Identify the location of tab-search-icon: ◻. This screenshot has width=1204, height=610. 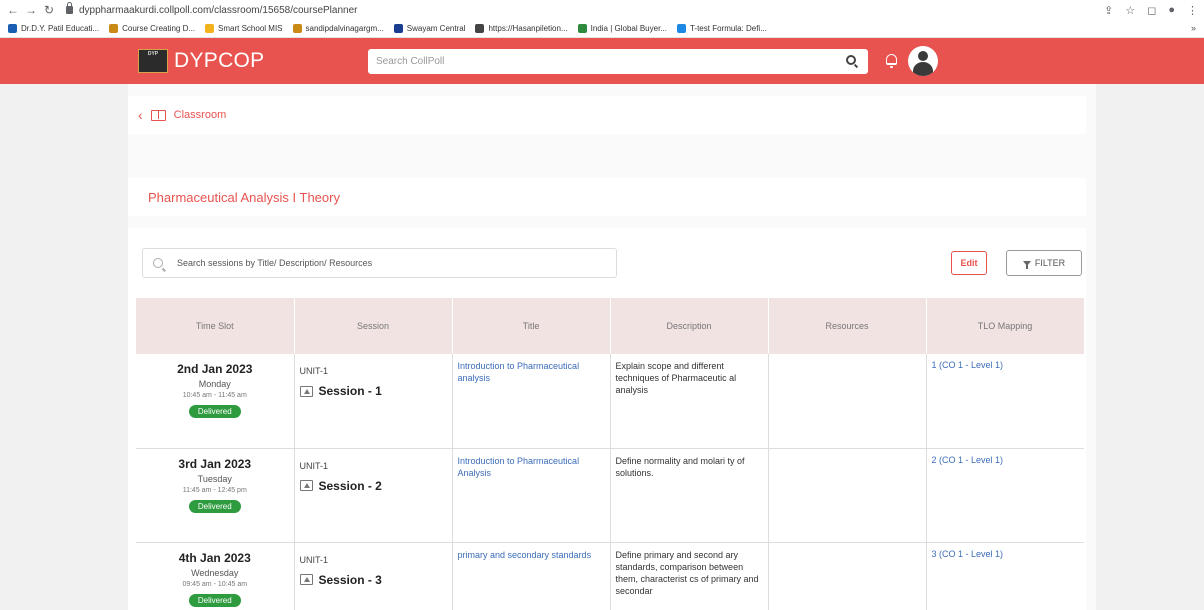
(1151, 10).